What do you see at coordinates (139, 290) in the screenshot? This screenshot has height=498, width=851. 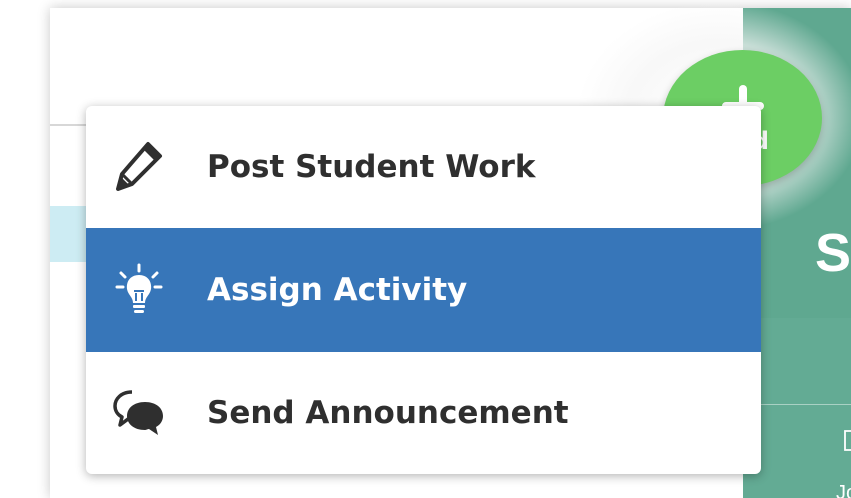 I see `lightbulb-icon` at bounding box center [139, 290].